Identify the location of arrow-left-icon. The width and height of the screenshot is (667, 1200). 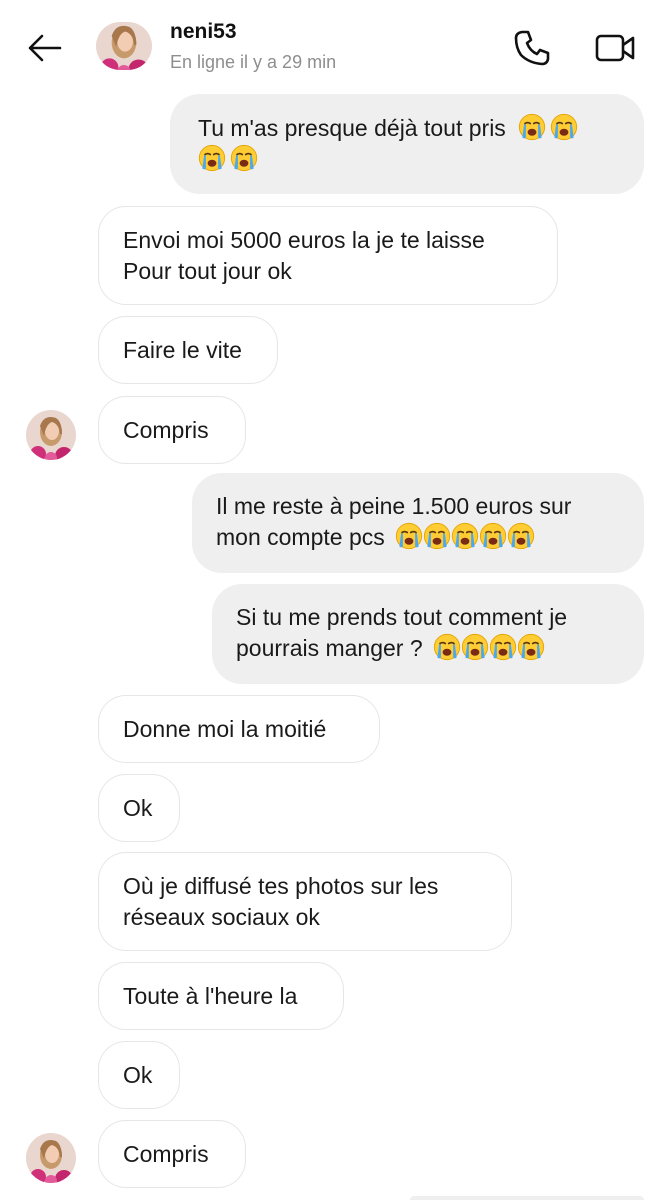
(45, 48).